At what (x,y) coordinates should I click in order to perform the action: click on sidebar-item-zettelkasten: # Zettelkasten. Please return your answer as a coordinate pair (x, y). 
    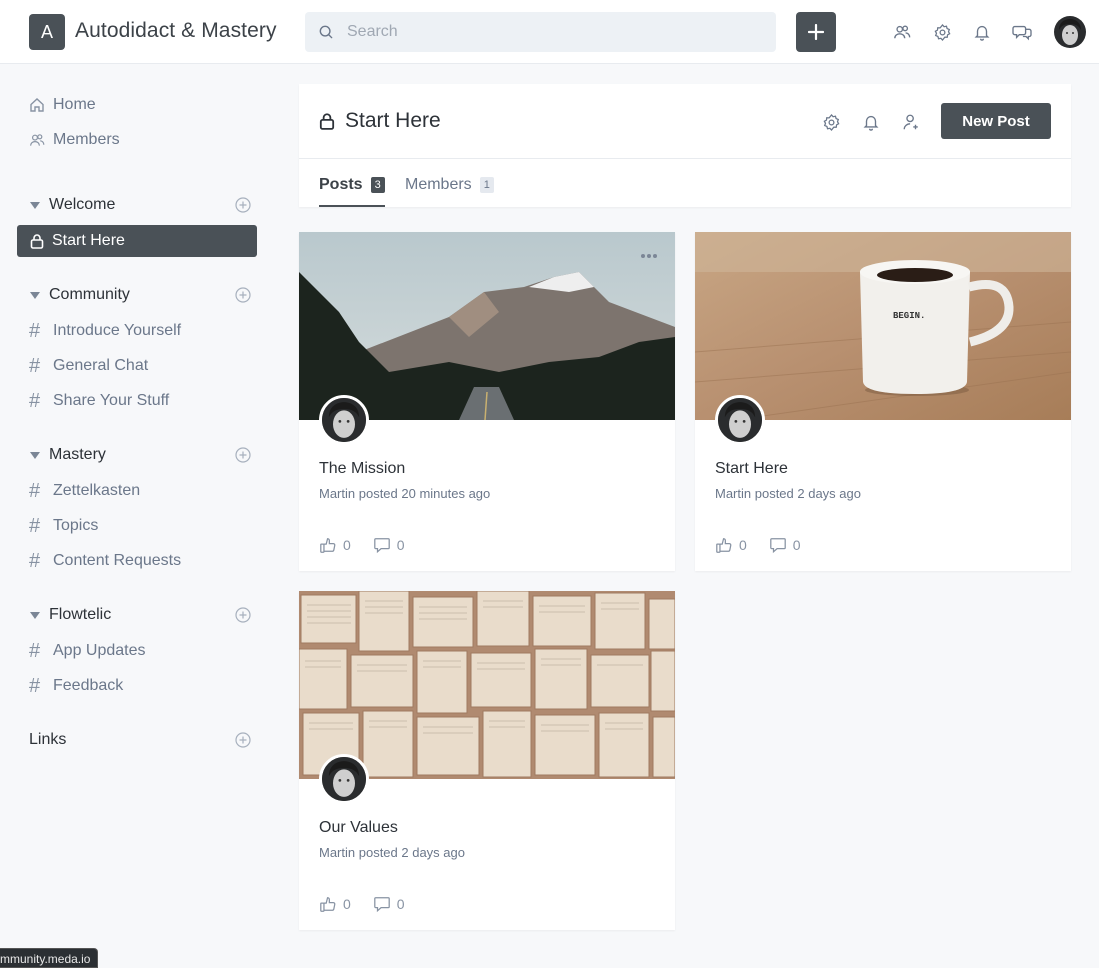
    Looking at the image, I should click on (84, 491).